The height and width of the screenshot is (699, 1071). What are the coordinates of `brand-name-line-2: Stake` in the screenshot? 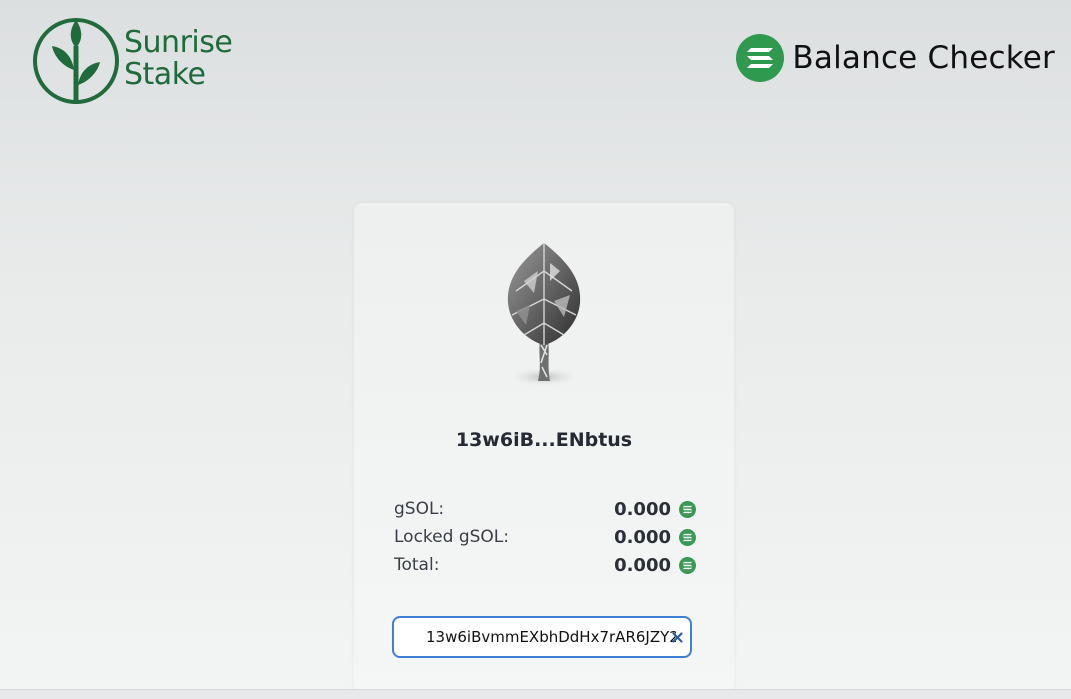 It's located at (165, 74).